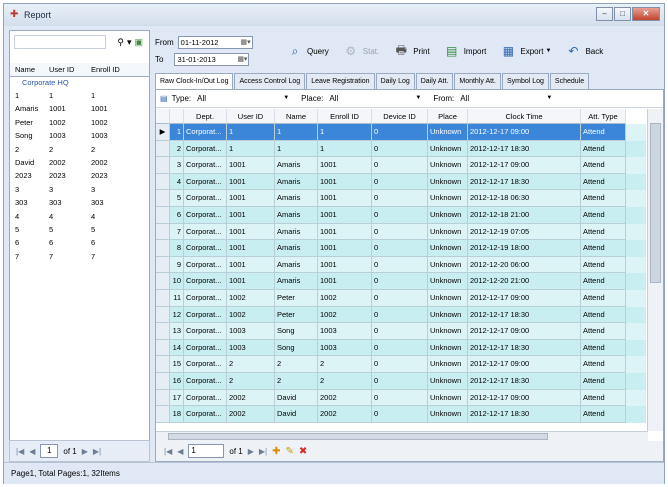  I want to click on table-cell: 9, so click(177, 265).